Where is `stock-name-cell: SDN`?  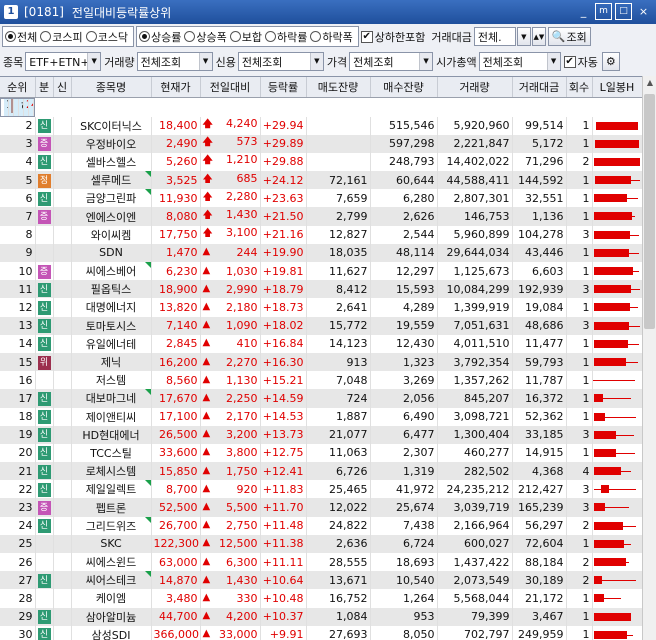
stock-name-cell: SDN is located at coordinates (111, 252).